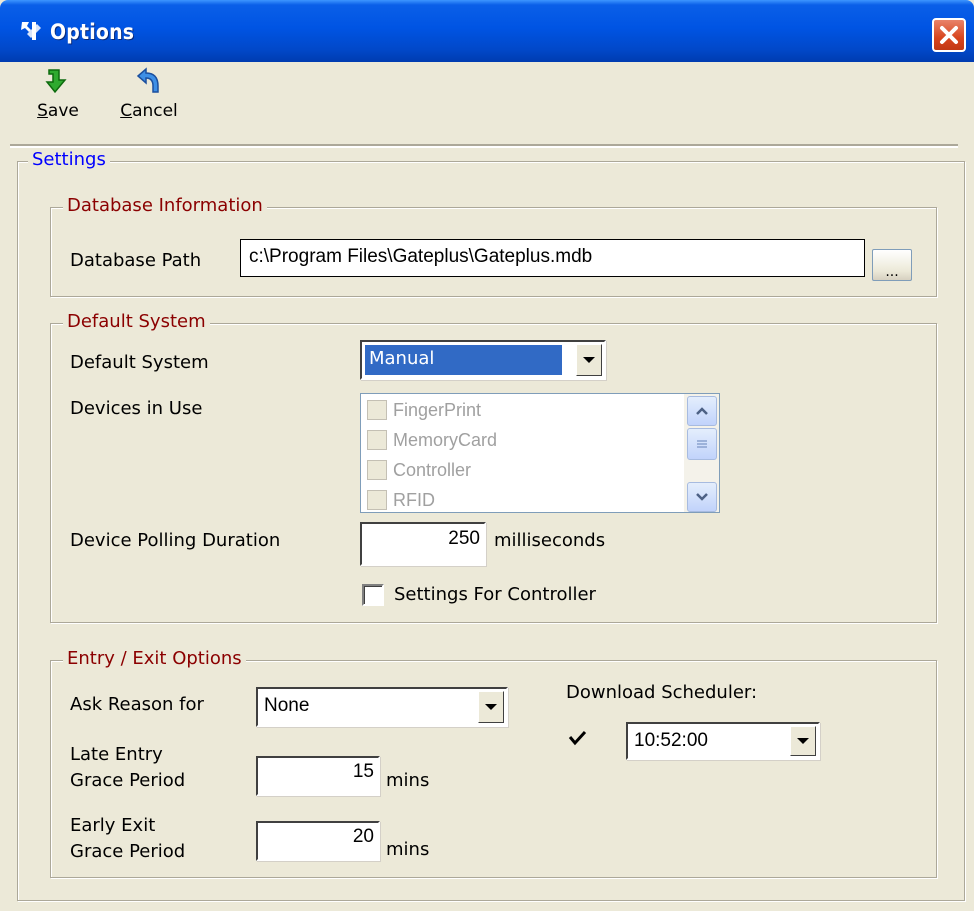 The width and height of the screenshot is (974, 911). Describe the element at coordinates (423, 544) in the screenshot. I see `polling-duration-input: 250` at that location.